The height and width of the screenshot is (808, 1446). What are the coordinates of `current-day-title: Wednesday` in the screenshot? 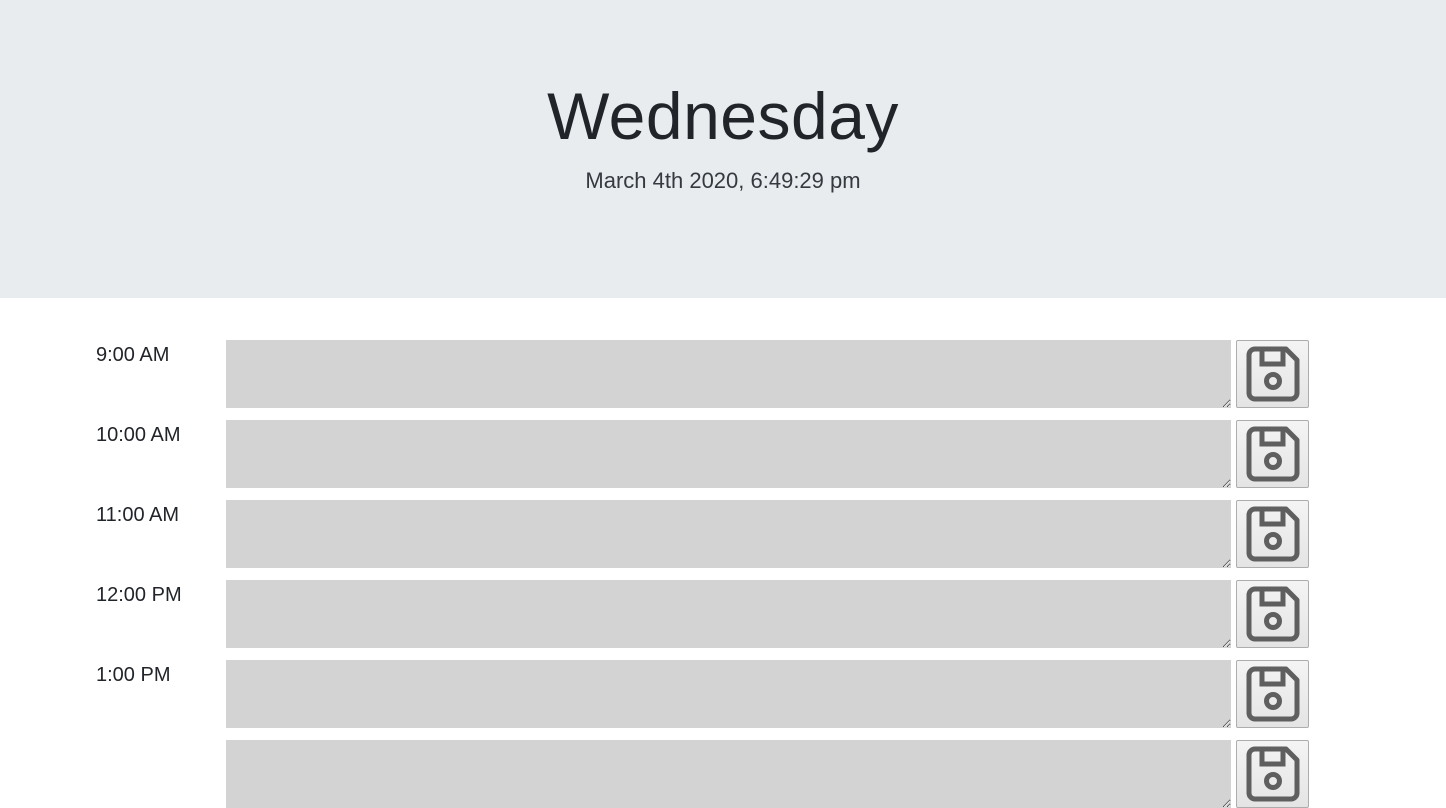 It's located at (723, 116).